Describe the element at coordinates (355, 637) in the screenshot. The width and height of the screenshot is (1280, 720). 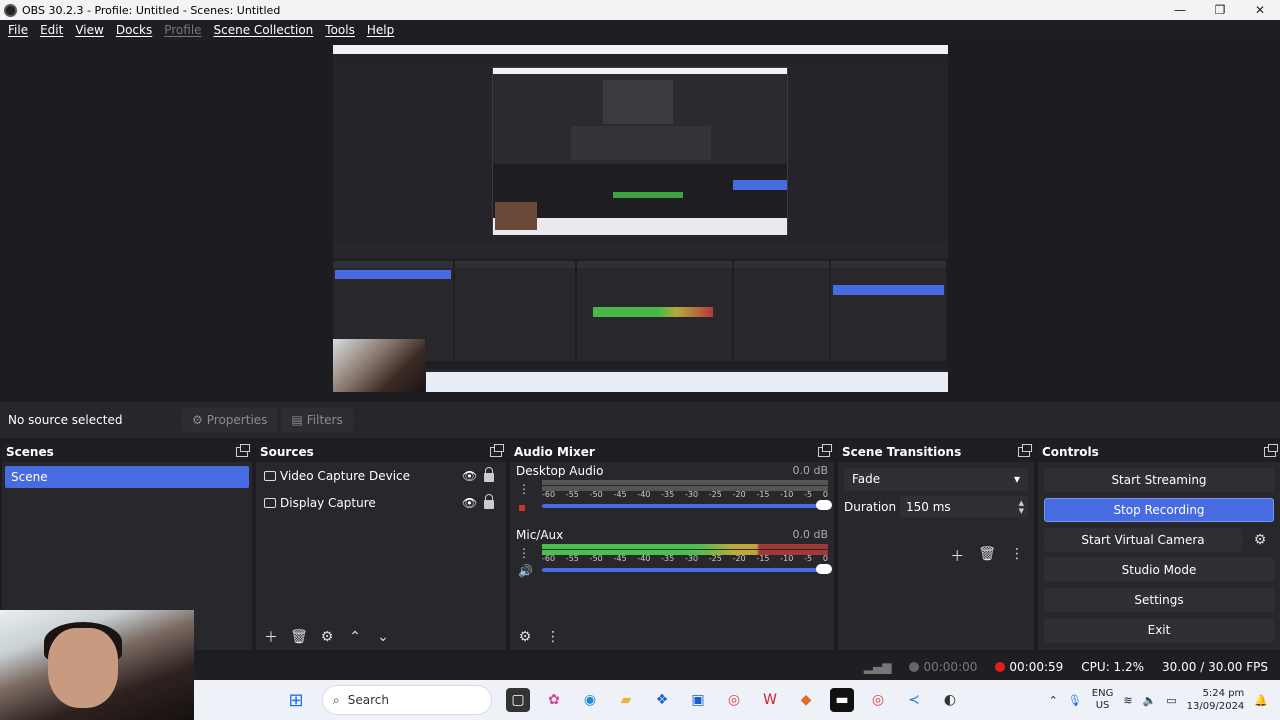
I see `move-up-icon: ⌃` at that location.